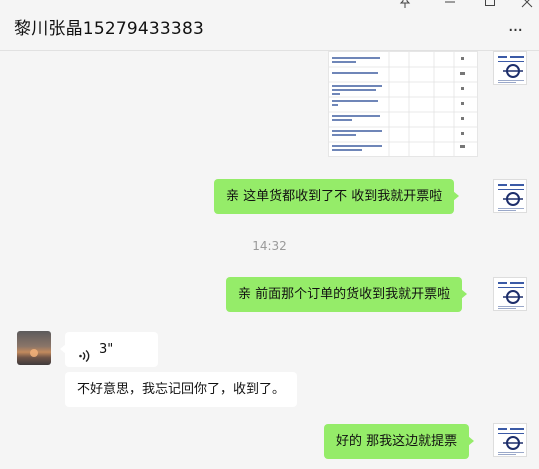 Image resolution: width=539 pixels, height=469 pixels. What do you see at coordinates (515, 31) in the screenshot?
I see `more-icon: ···` at bounding box center [515, 31].